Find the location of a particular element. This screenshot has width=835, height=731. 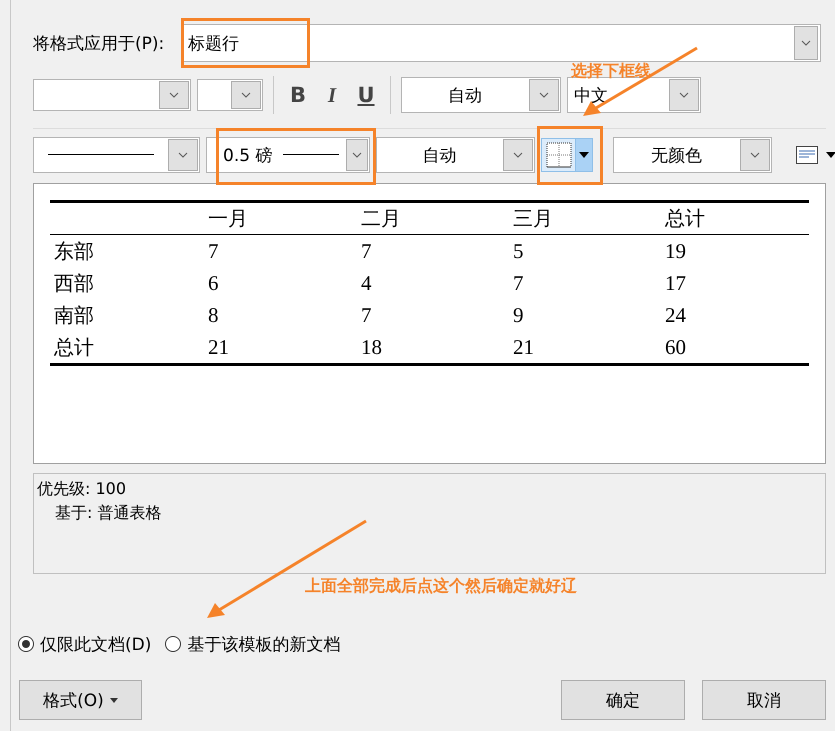

radio-option: 基于该模板的新文档 is located at coordinates (252, 644).